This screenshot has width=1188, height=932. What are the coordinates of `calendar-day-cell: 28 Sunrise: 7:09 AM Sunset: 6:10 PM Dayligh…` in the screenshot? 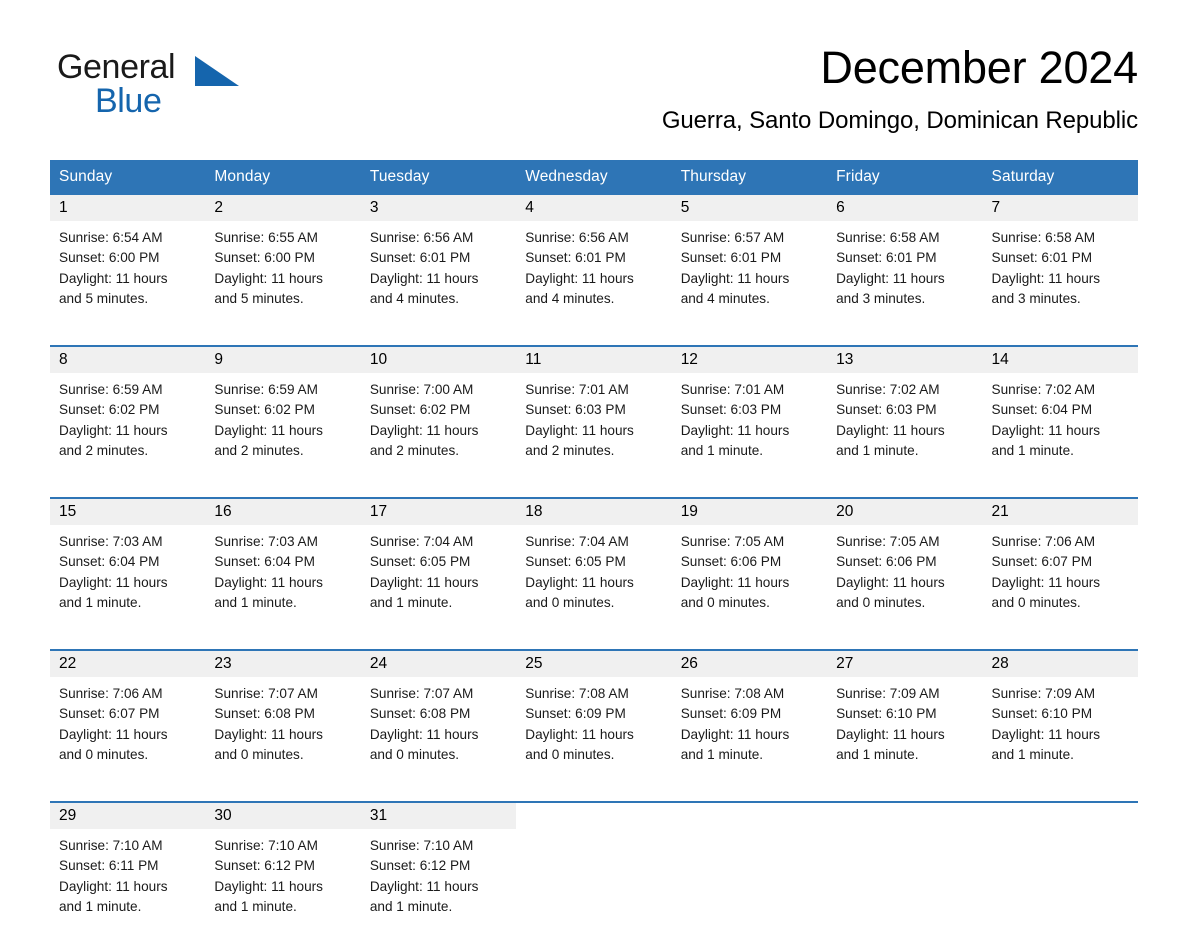 It's located at (1060, 714).